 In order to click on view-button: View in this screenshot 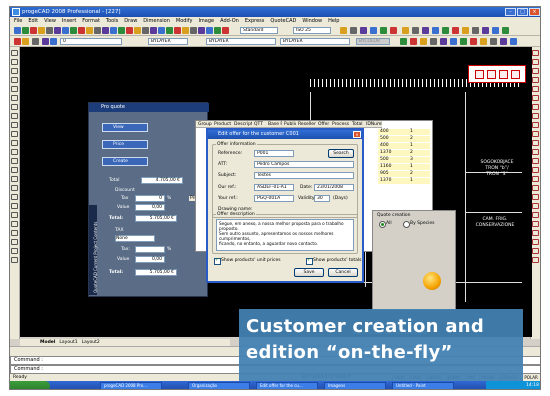, I will do `click(125, 127)`.